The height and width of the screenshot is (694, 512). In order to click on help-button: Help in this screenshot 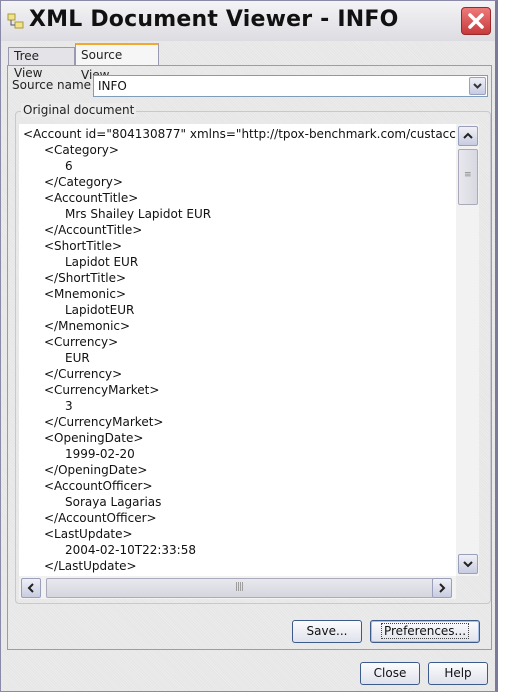, I will do `click(458, 673)`.